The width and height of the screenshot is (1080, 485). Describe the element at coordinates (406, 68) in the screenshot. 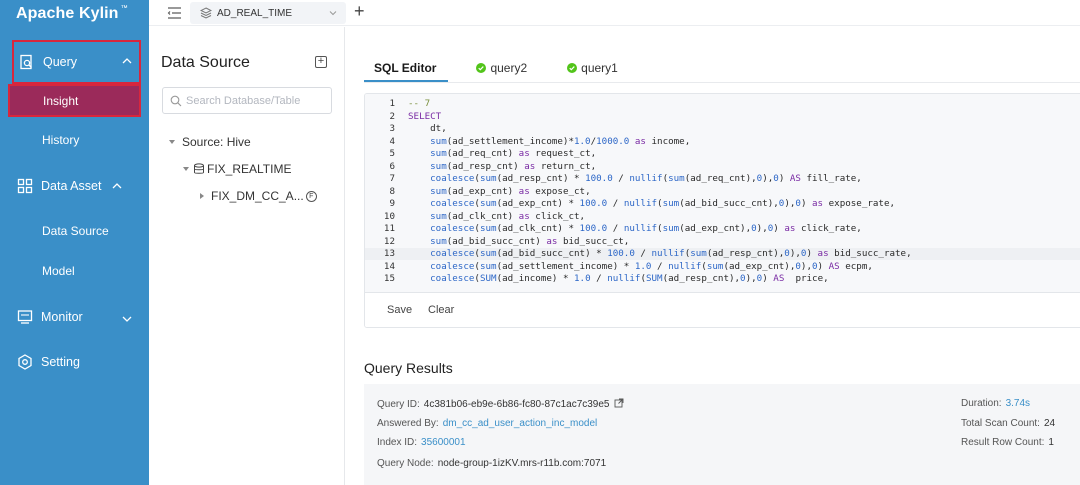

I see `tab-sql-editor: SQL Editor` at that location.